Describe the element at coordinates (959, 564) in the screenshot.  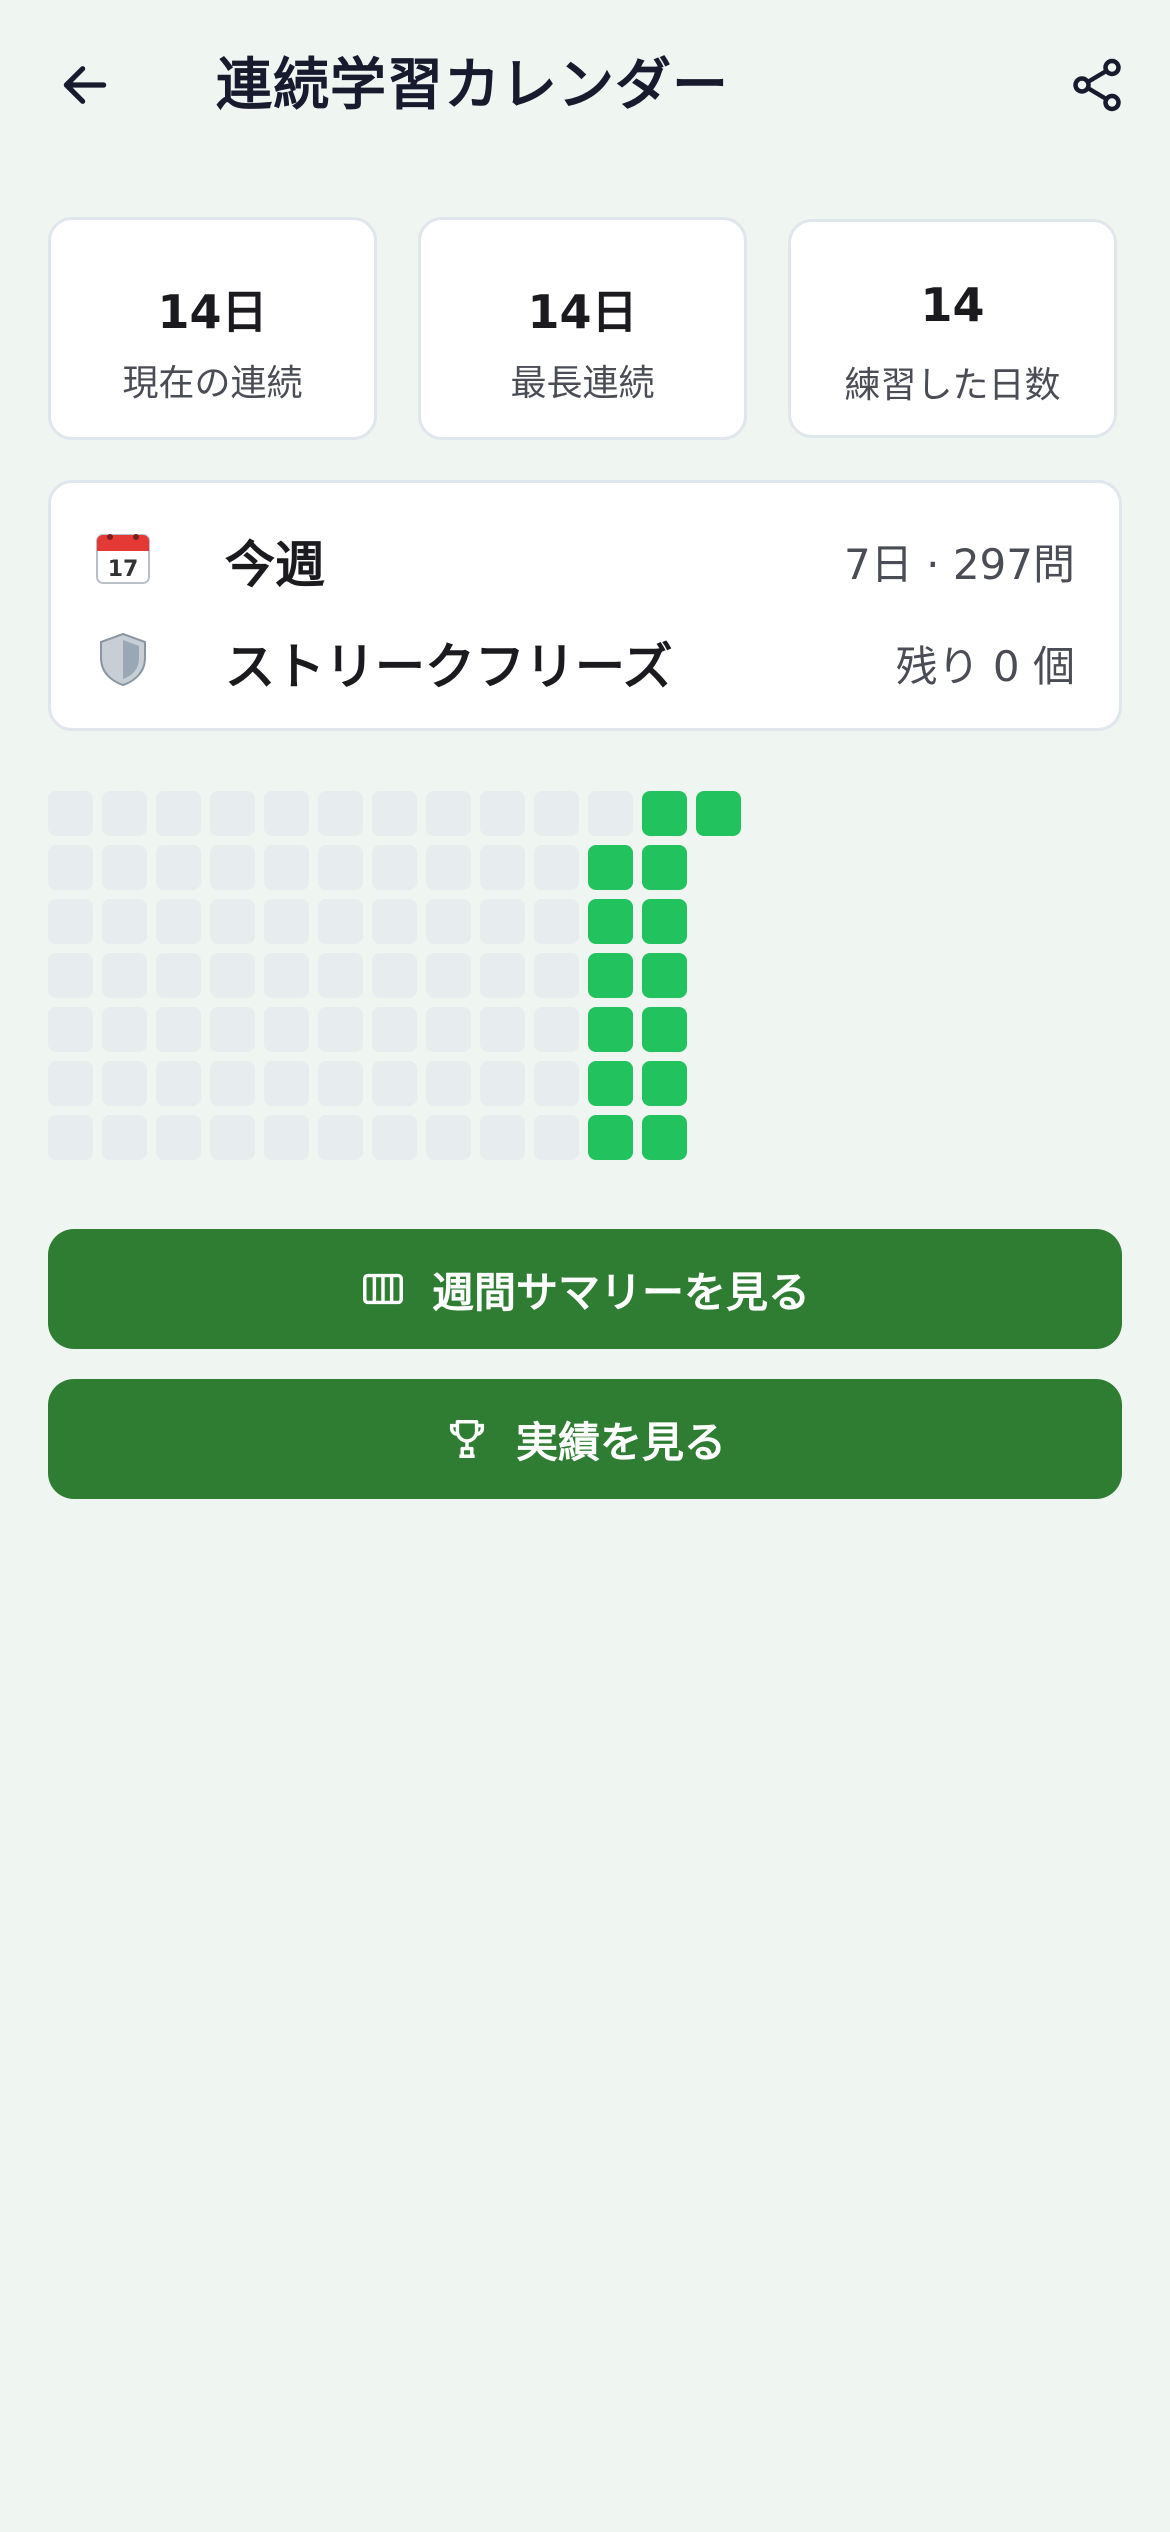
I see `this-week-value: 7日 · 297問` at that location.